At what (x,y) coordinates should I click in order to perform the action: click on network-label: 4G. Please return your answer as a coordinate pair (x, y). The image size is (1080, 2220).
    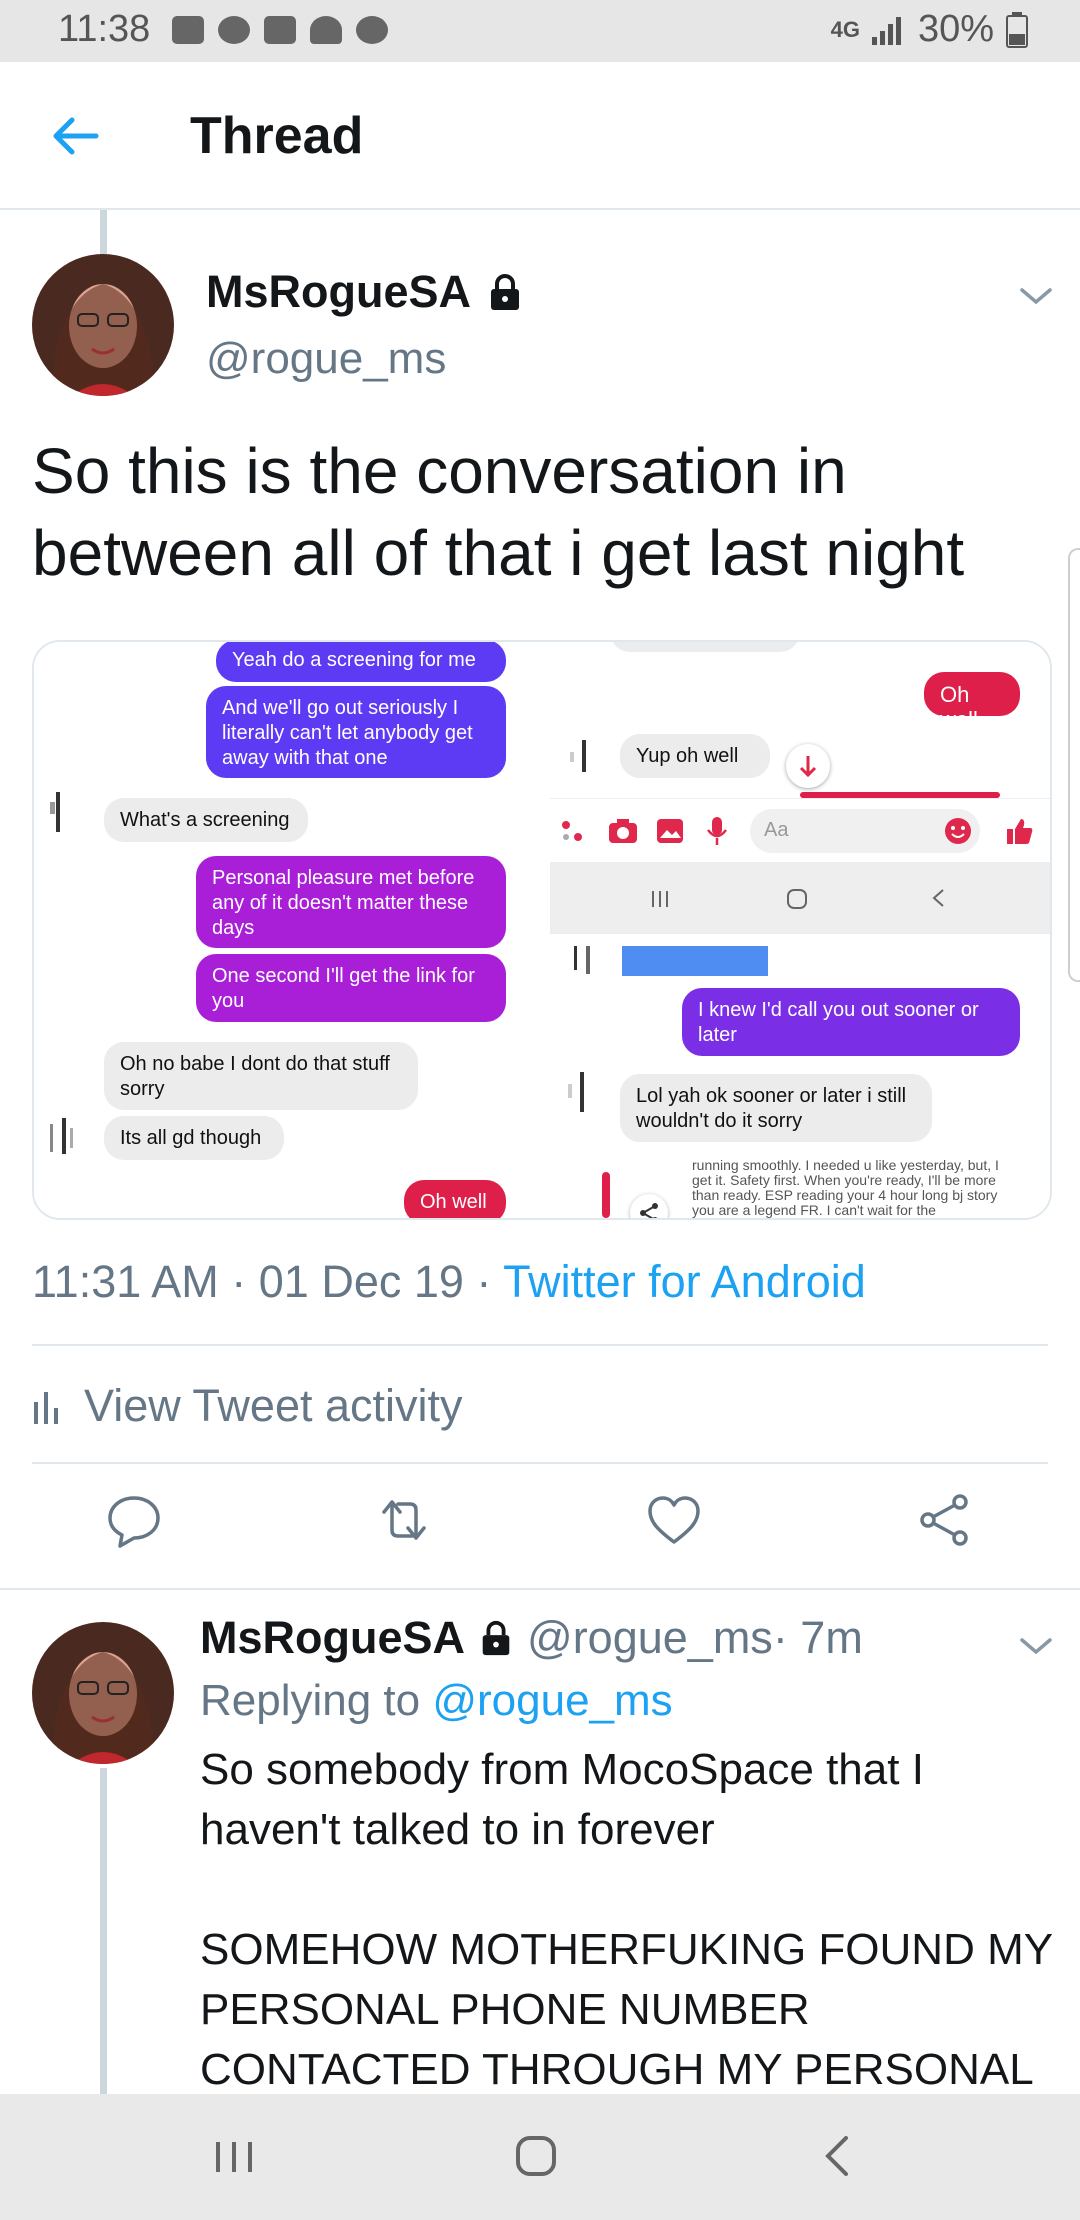
    Looking at the image, I should click on (845, 29).